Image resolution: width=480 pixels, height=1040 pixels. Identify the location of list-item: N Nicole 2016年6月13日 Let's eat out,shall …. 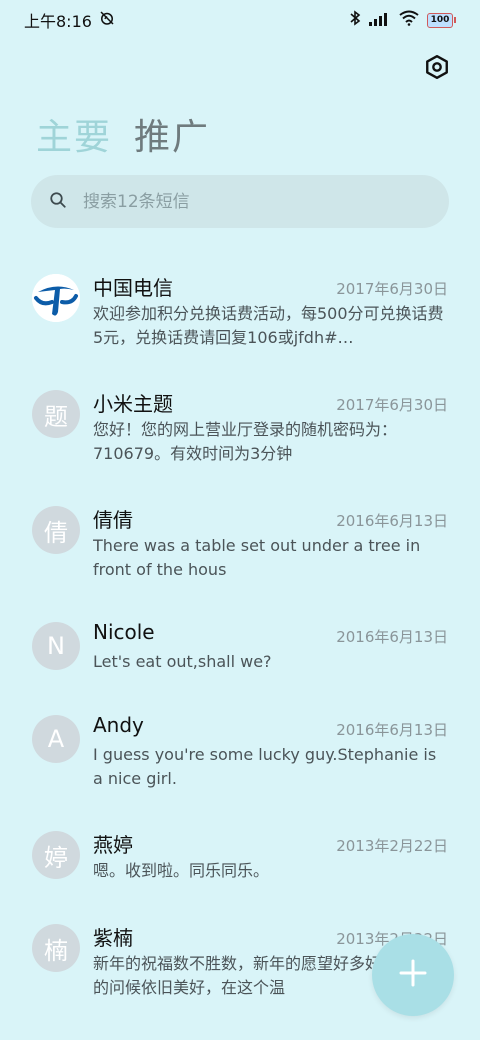
(240, 656).